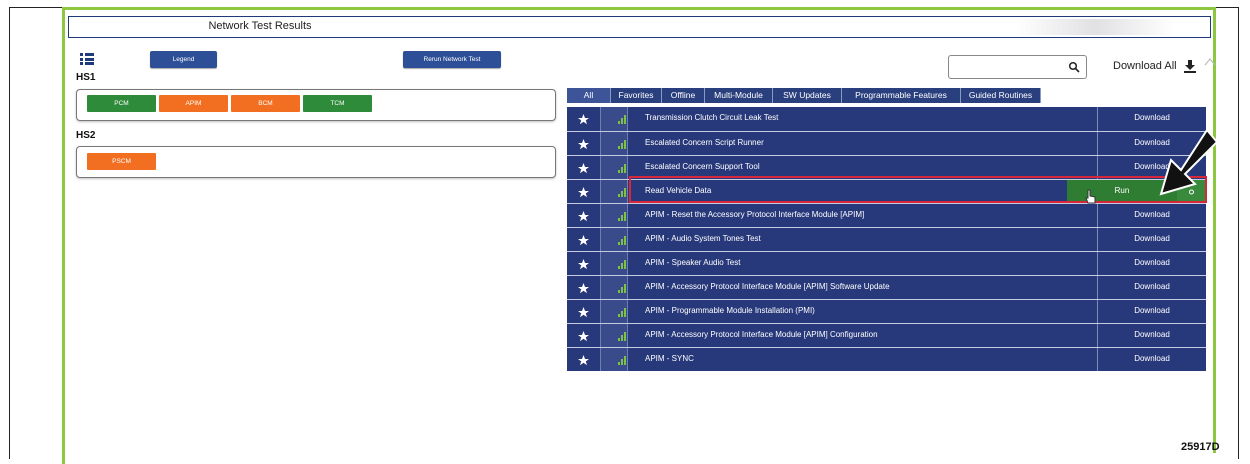 The height and width of the screenshot is (464, 1250). What do you see at coordinates (193, 103) in the screenshot?
I see `module-button-apim: APIM` at bounding box center [193, 103].